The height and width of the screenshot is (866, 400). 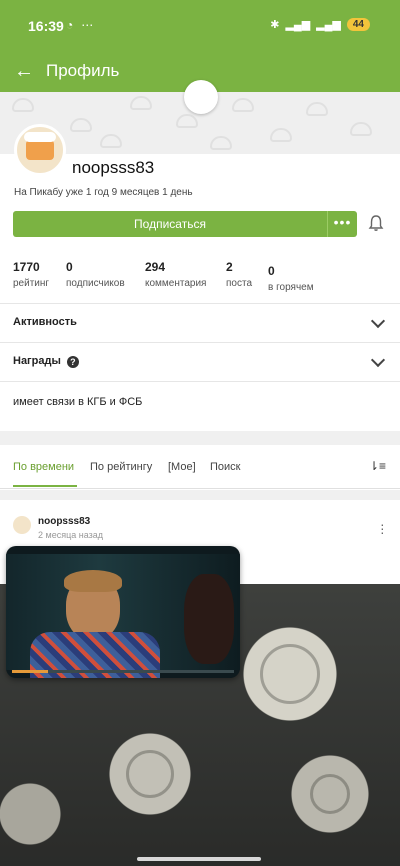 What do you see at coordinates (175, 274) in the screenshot?
I see `stat-comments: 294 комментария` at bounding box center [175, 274].